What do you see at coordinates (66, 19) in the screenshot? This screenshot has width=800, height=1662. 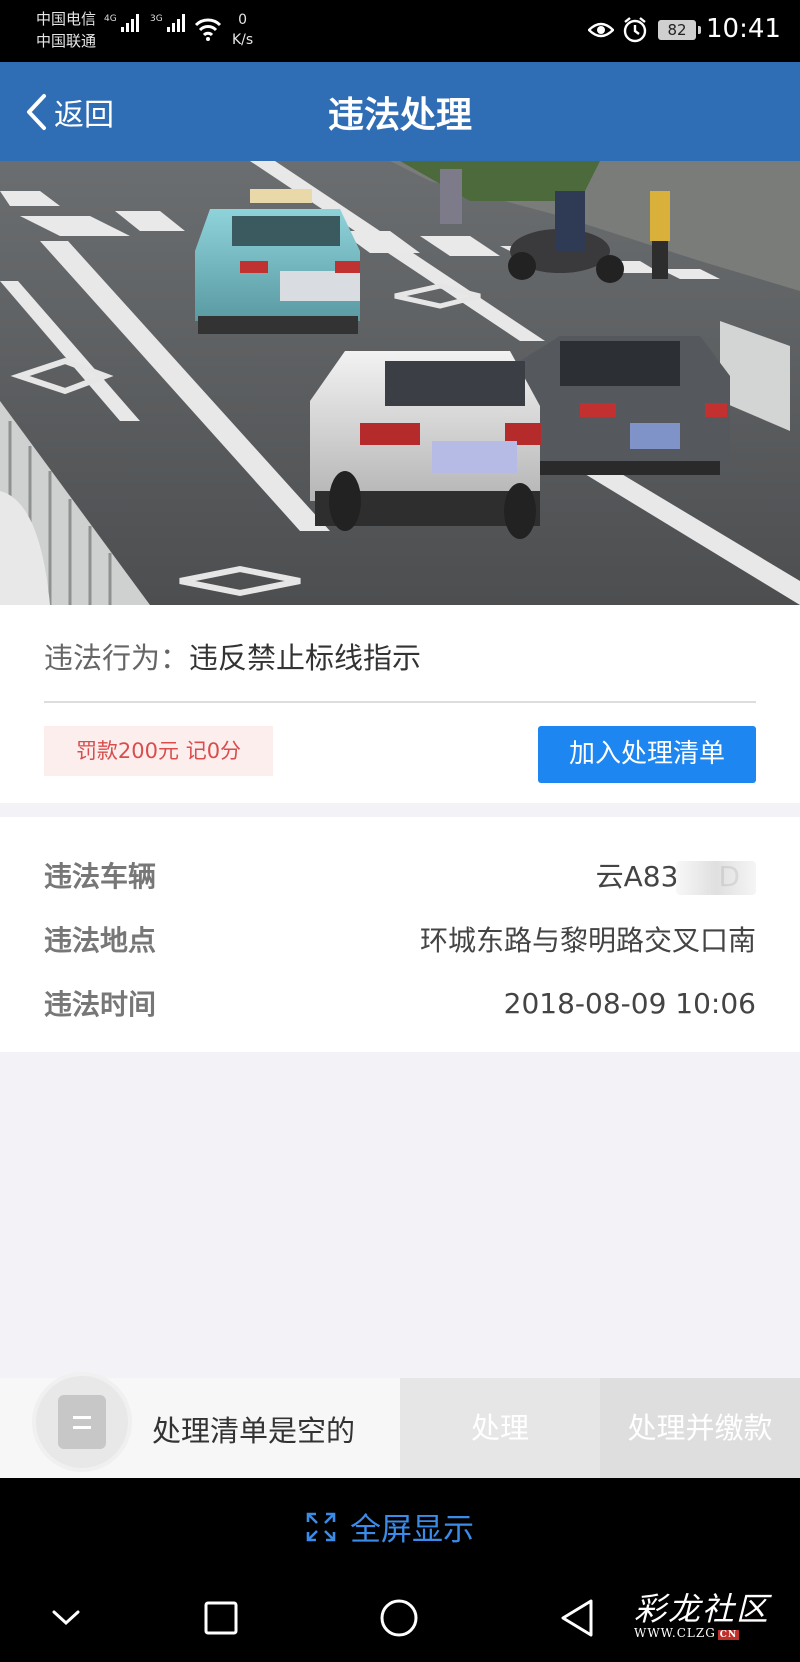 I see `carrier-1: 中国电信` at bounding box center [66, 19].